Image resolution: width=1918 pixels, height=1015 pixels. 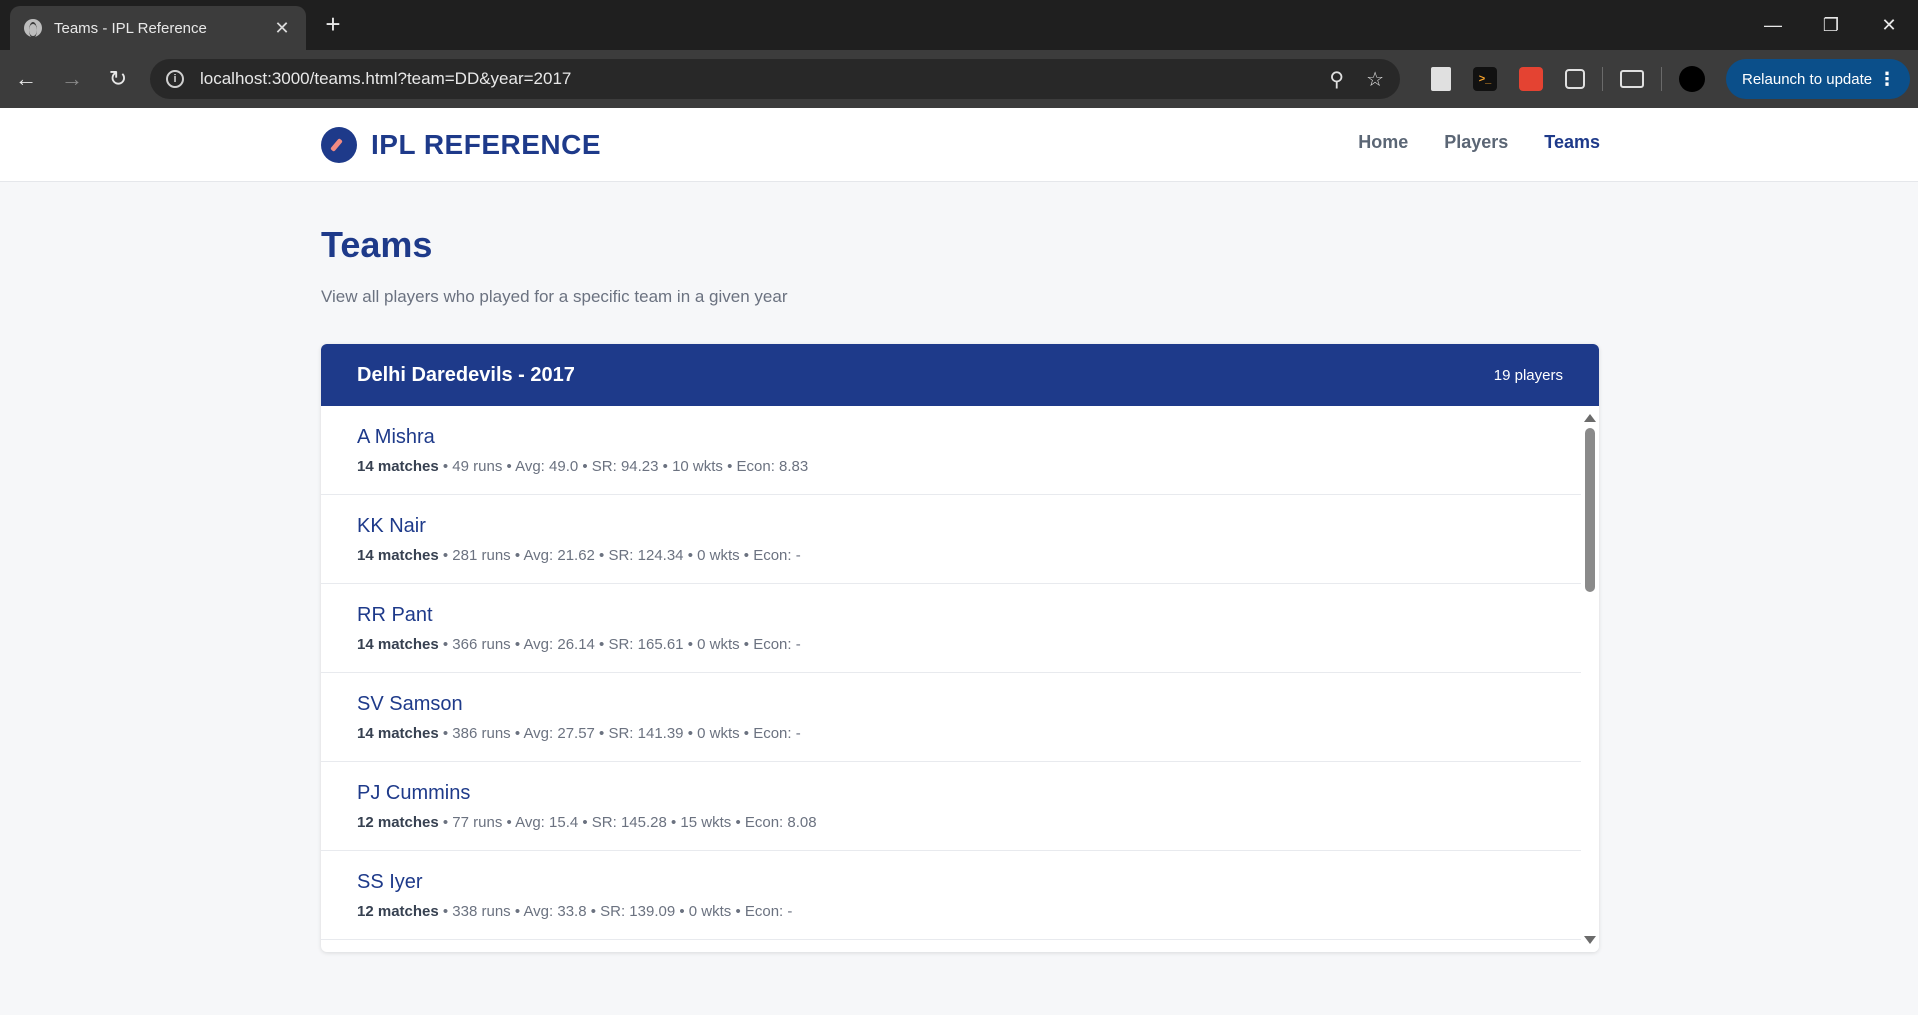 I want to click on zoom-icon: ⚲, so click(x=1336, y=79).